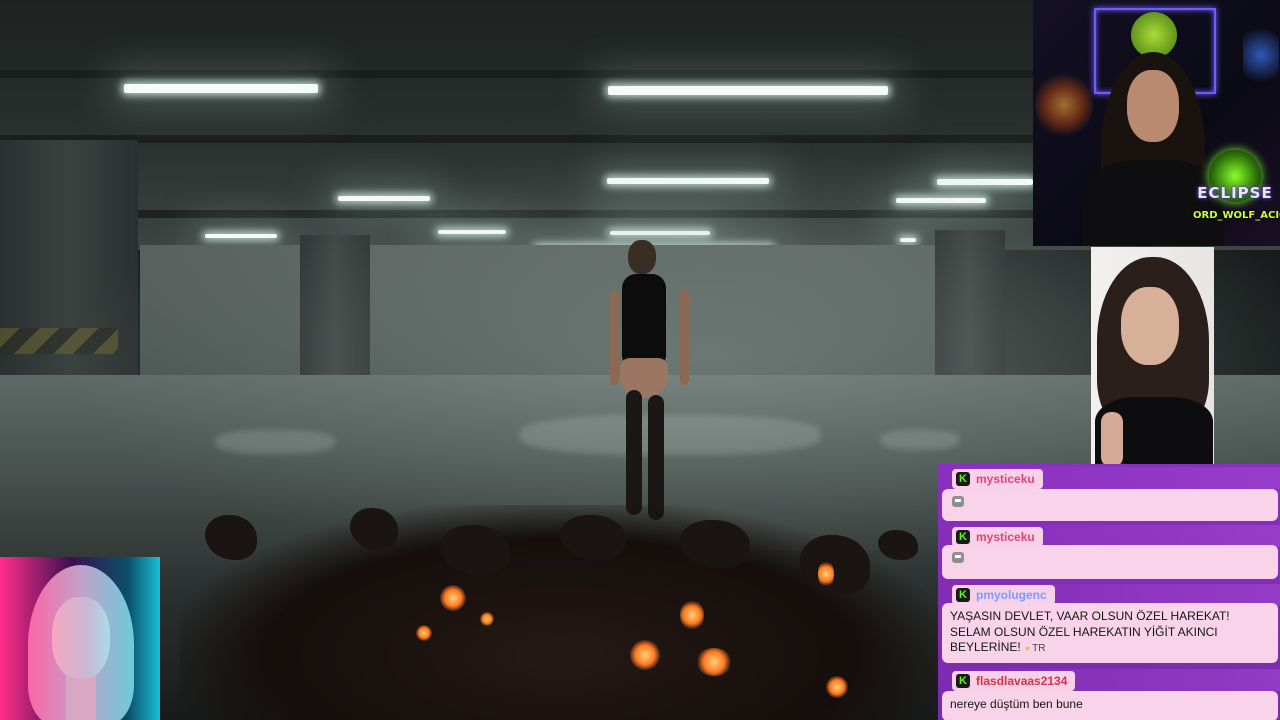 Image resolution: width=1280 pixels, height=720 pixels. I want to click on character-head, so click(642, 257).